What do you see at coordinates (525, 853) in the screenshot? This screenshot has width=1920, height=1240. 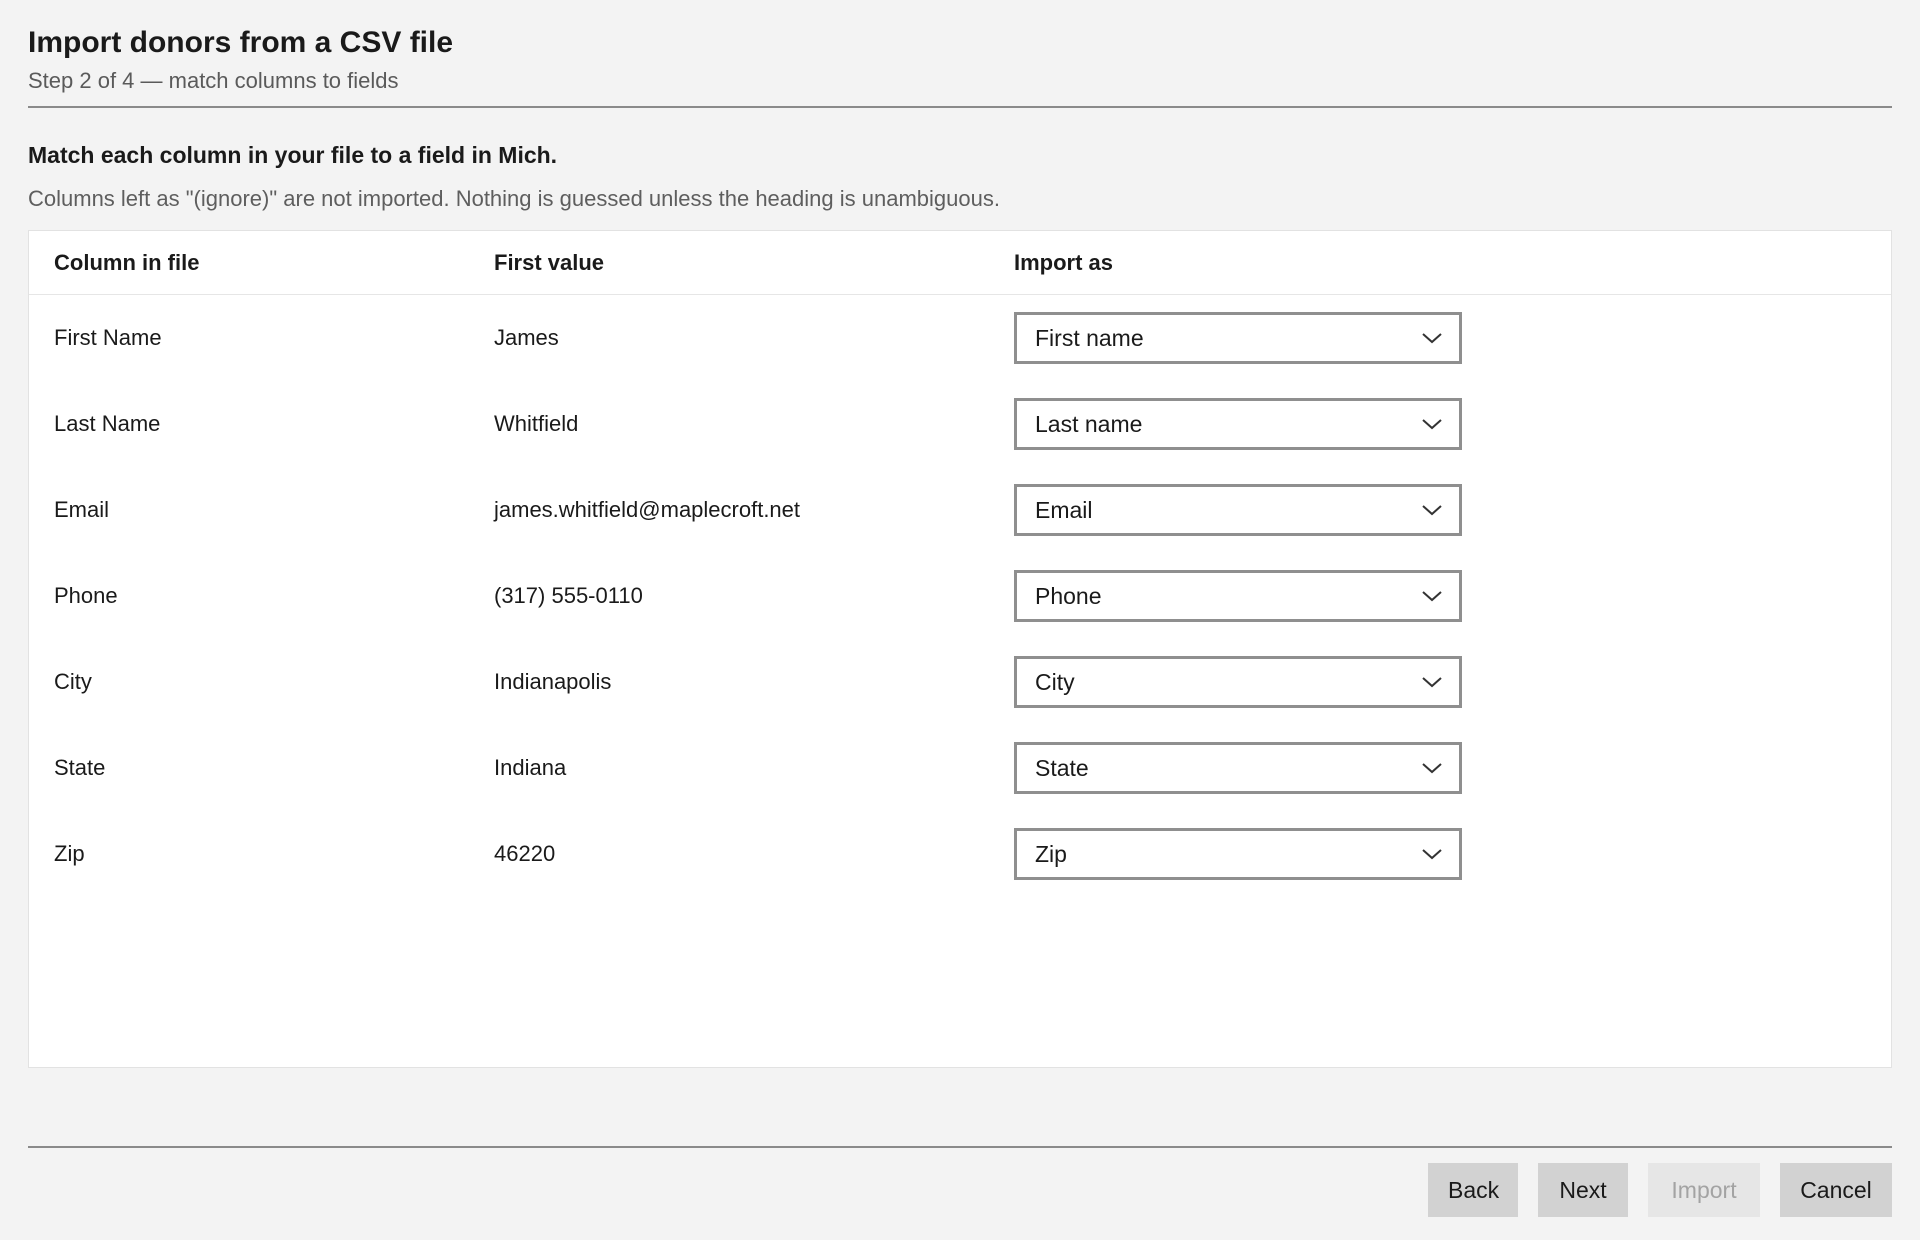 I see `first-value: 46220` at bounding box center [525, 853].